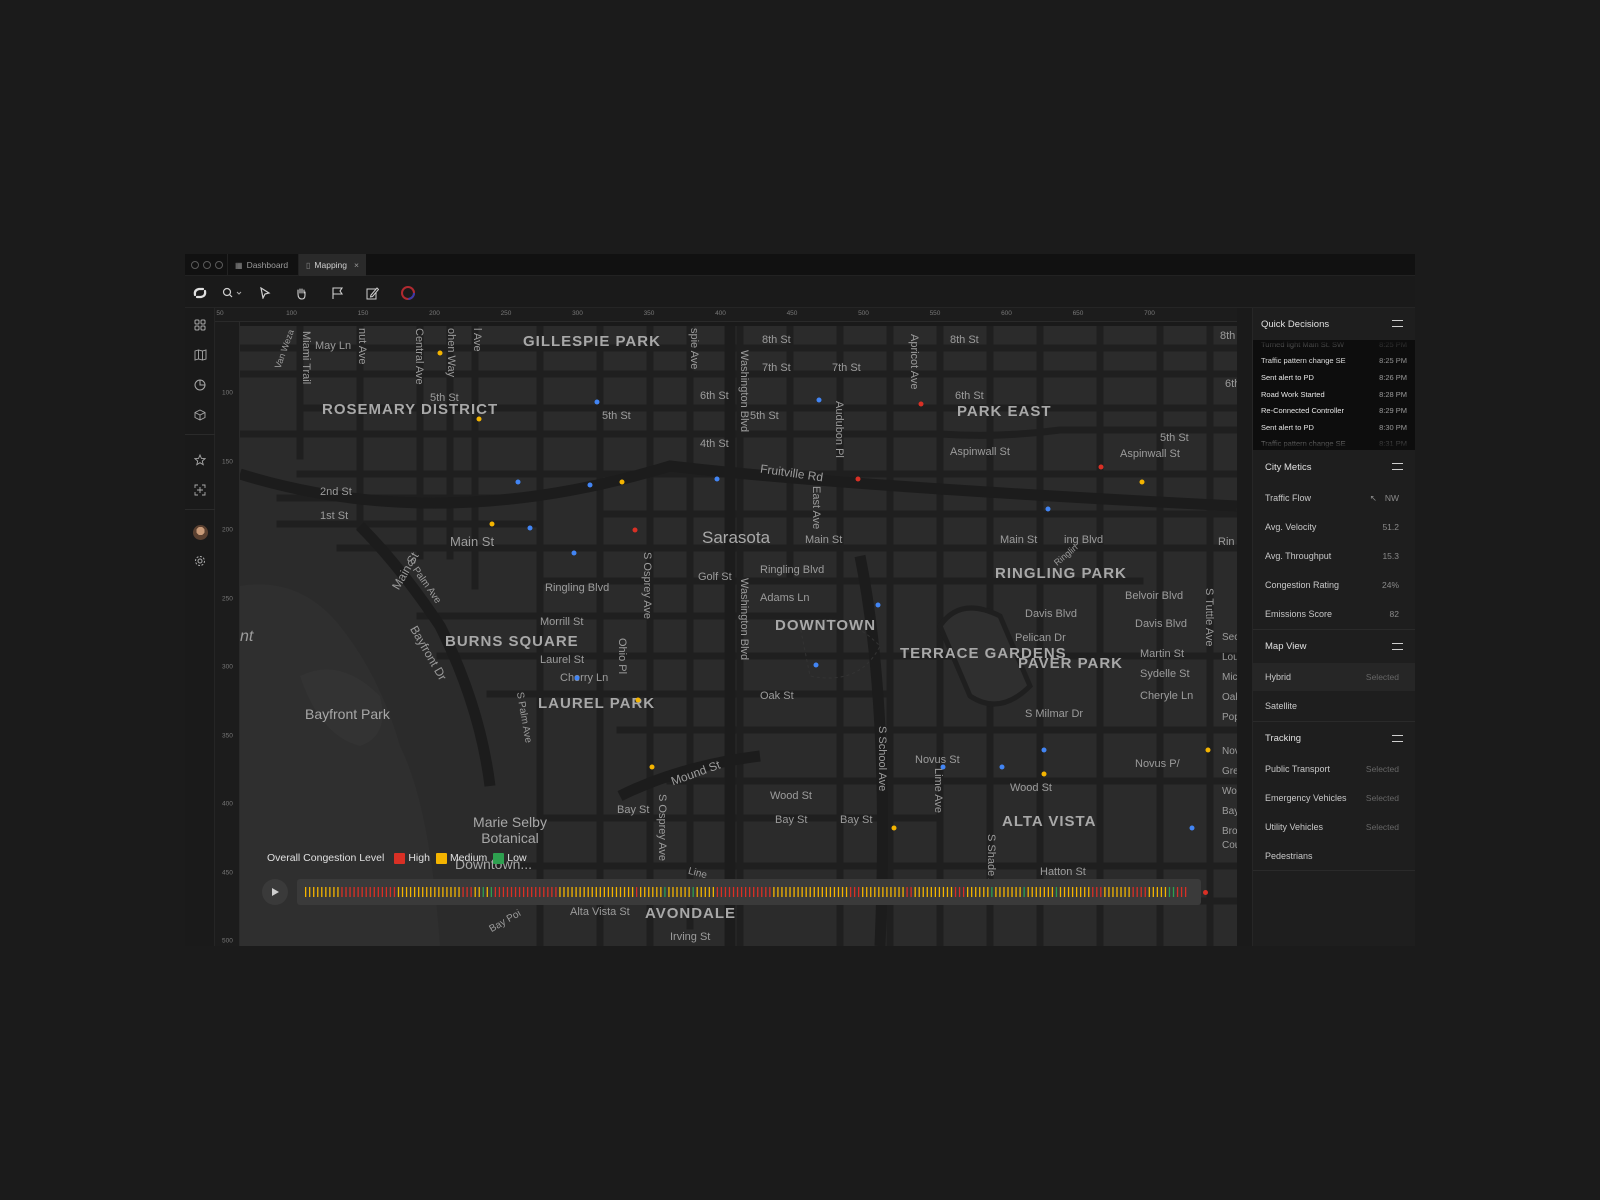  I want to click on list-item: Road Work Started 8:28 PM, so click(1334, 394).